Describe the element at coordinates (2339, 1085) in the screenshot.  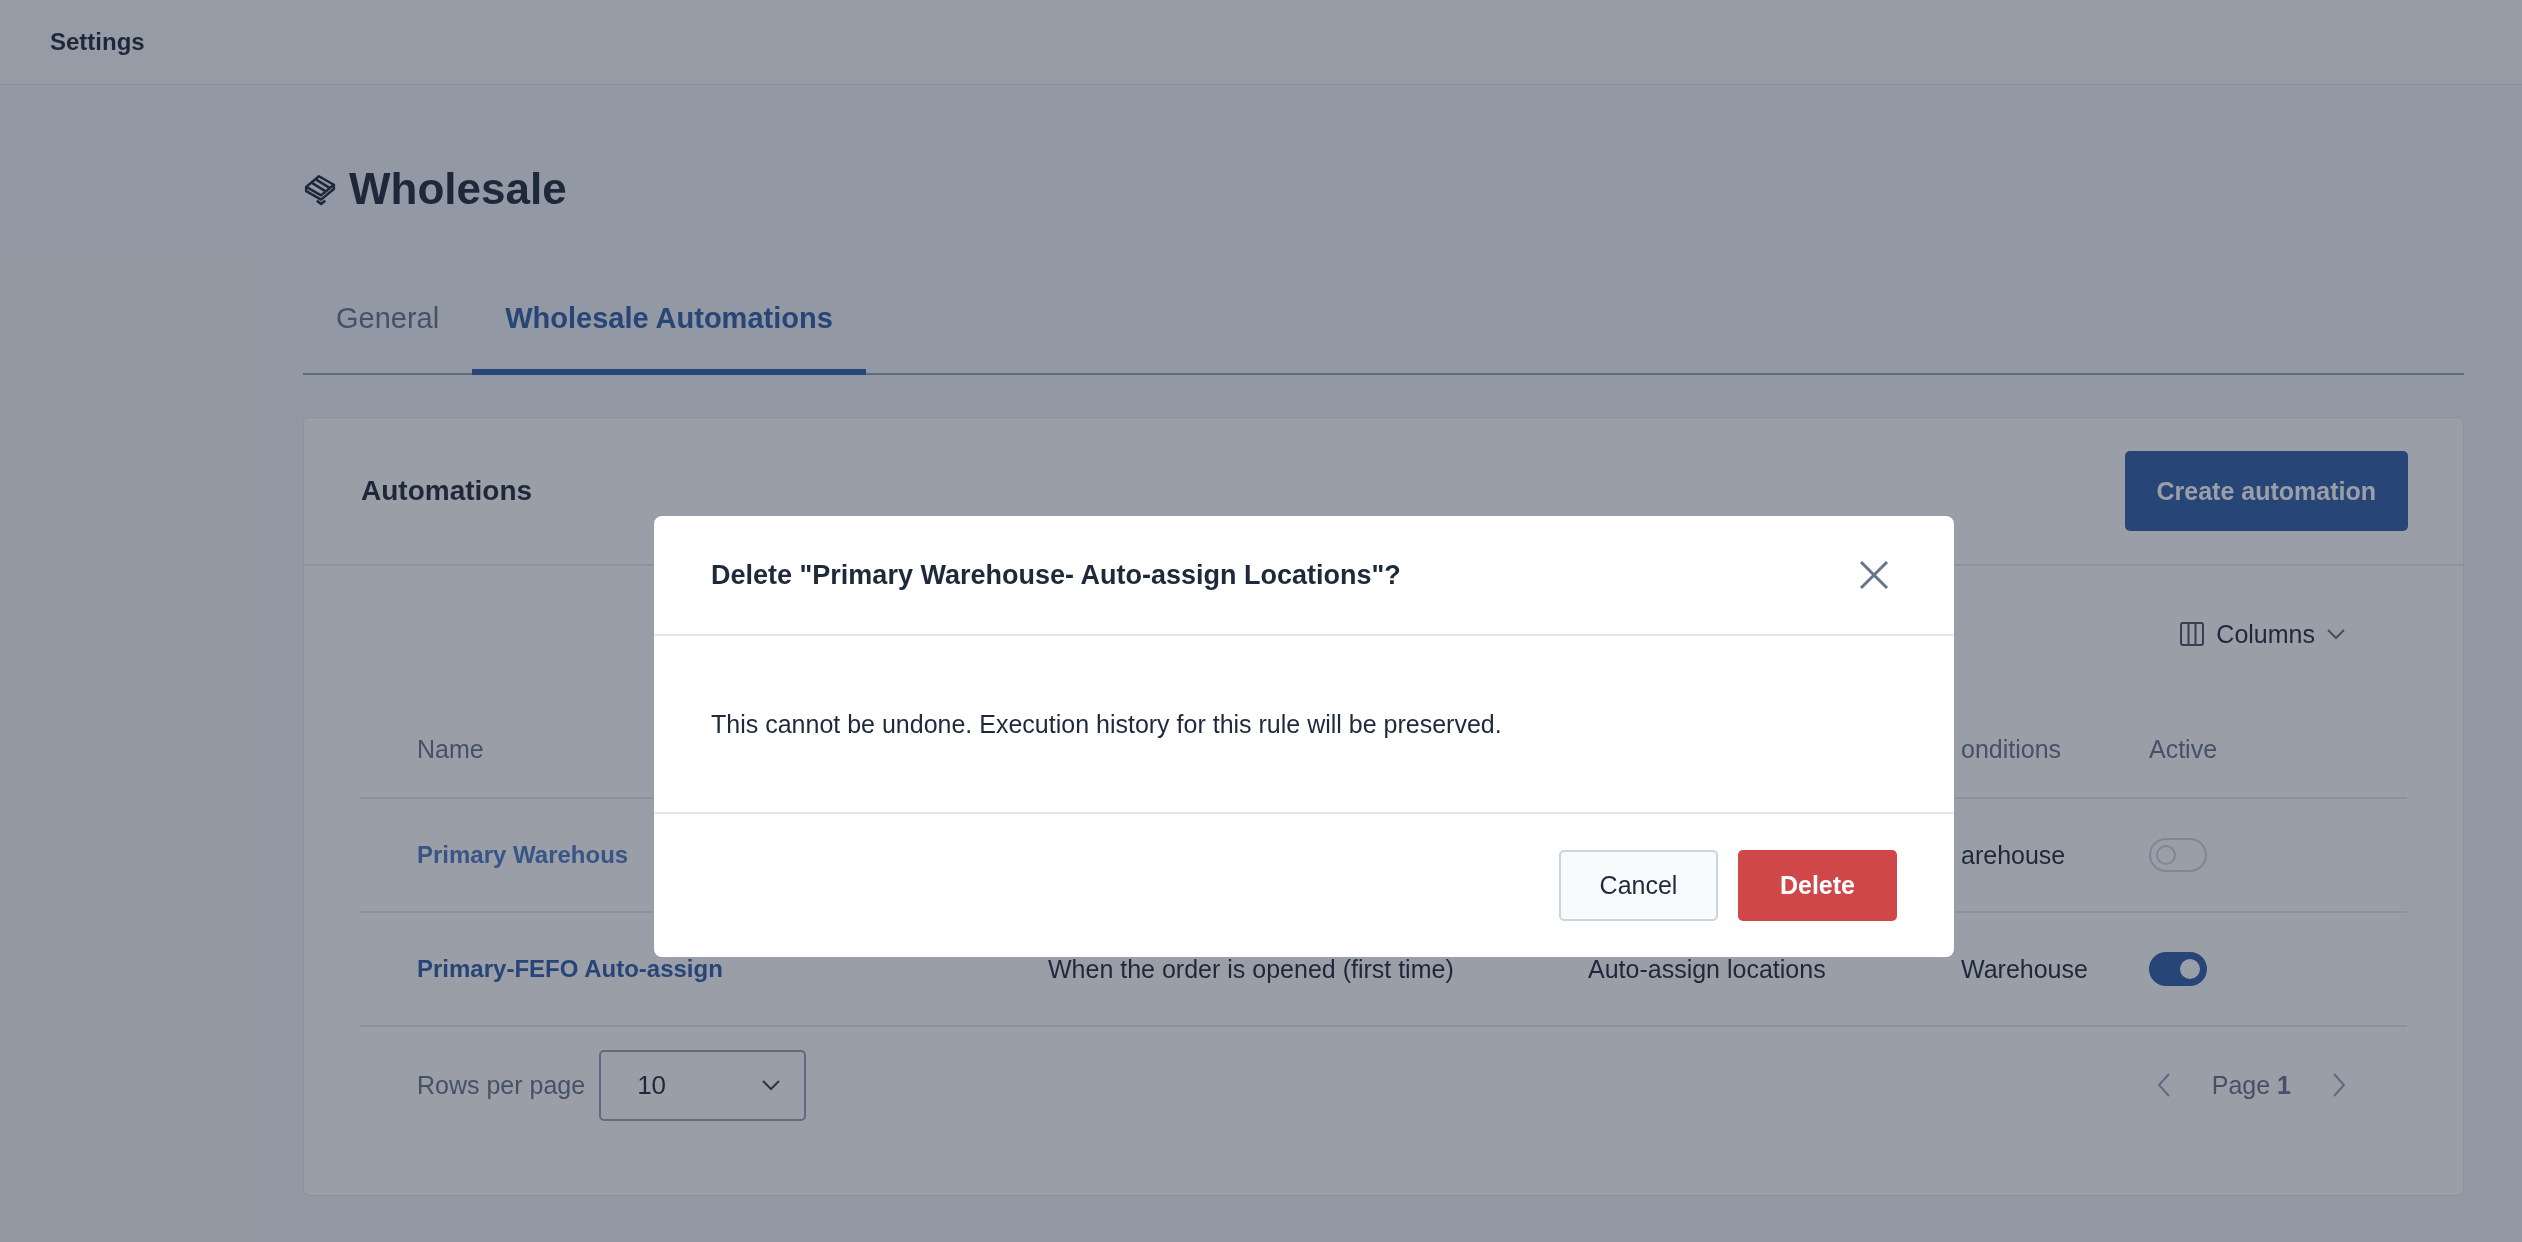
I see `next-page-icon` at that location.